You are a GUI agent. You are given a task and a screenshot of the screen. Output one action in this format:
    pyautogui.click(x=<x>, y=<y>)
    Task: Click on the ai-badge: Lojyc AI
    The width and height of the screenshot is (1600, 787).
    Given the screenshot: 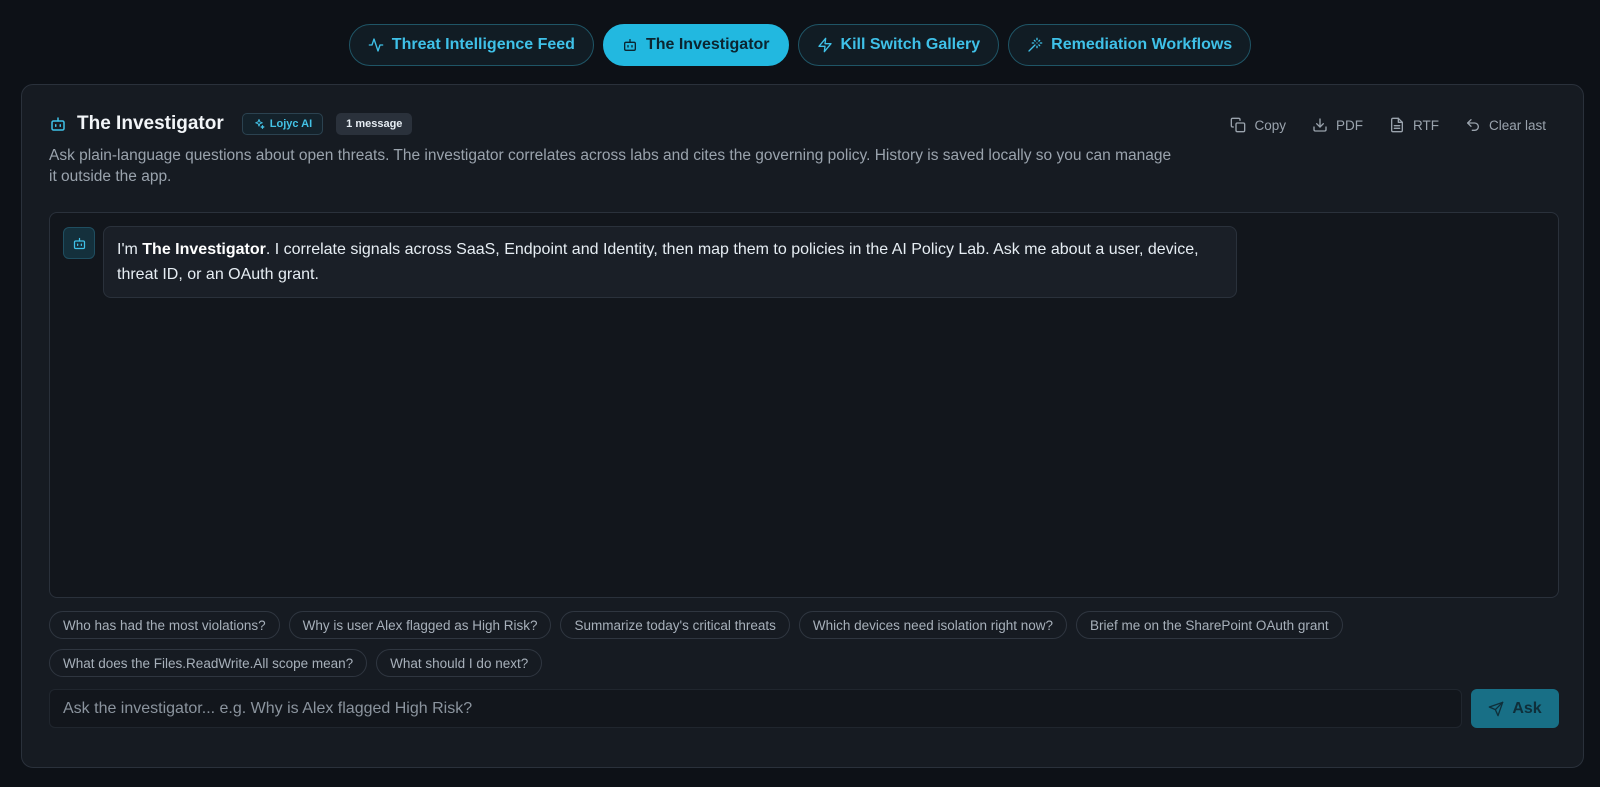 What is the action you would take?
    pyautogui.click(x=282, y=124)
    